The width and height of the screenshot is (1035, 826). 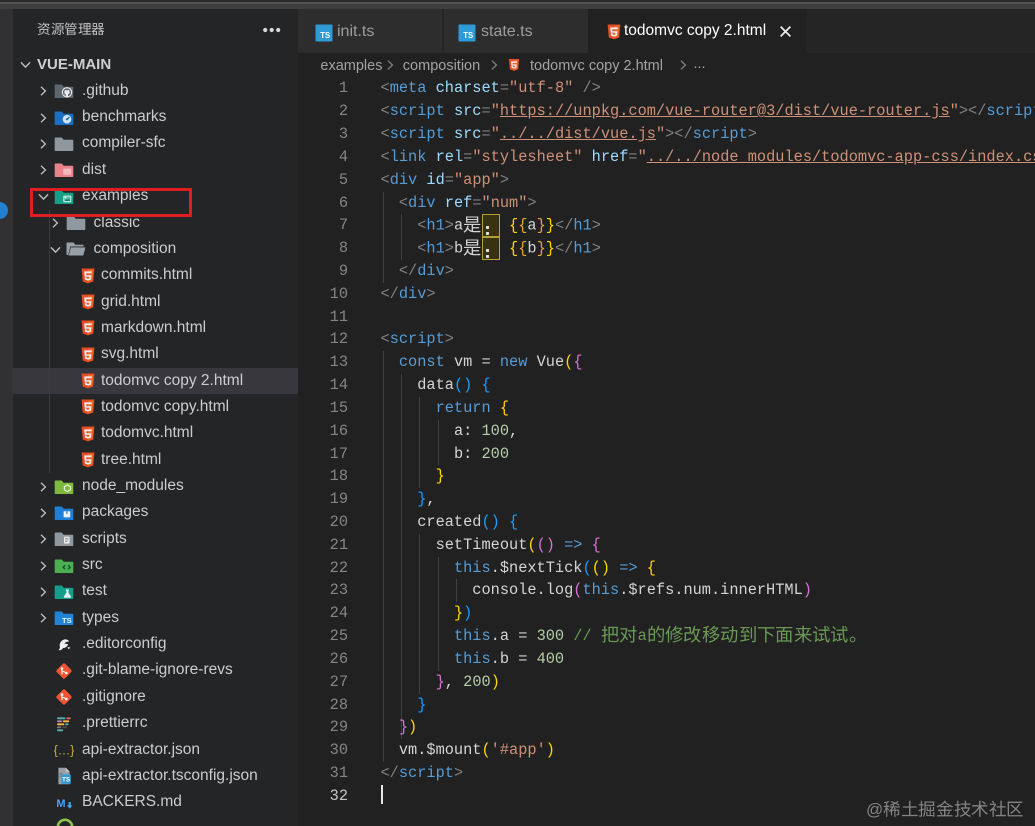 What do you see at coordinates (60, 804) in the screenshot?
I see `svg-text: M` at bounding box center [60, 804].